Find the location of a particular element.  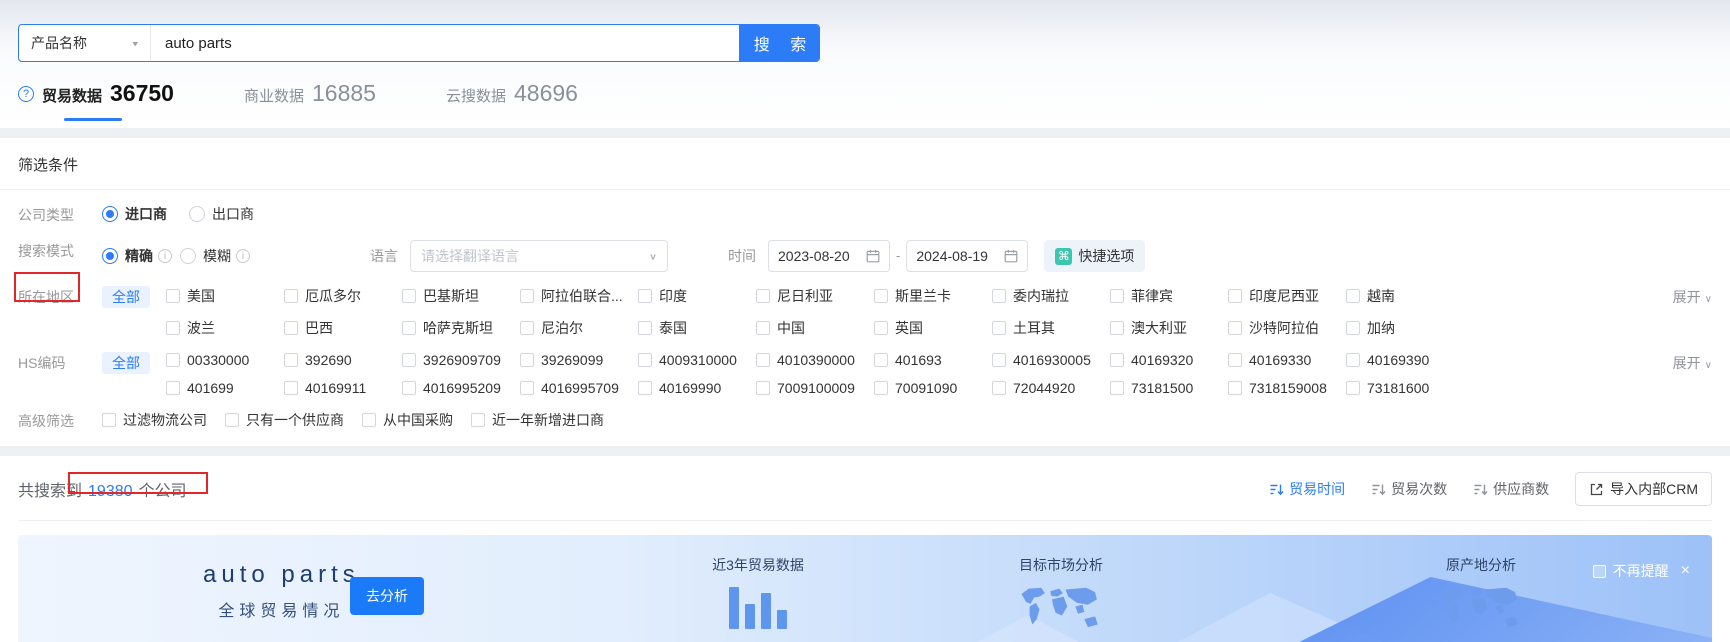

hs-checkbox: 40169990 is located at coordinates (697, 388).